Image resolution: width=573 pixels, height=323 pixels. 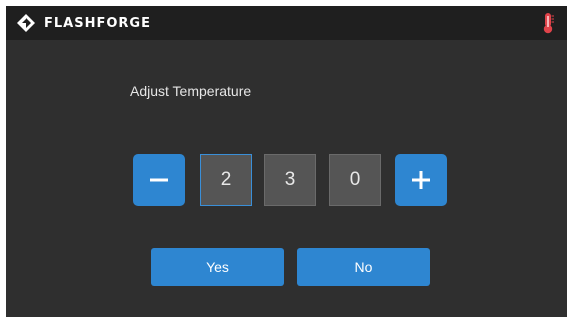 I want to click on increase-button, so click(x=421, y=180).